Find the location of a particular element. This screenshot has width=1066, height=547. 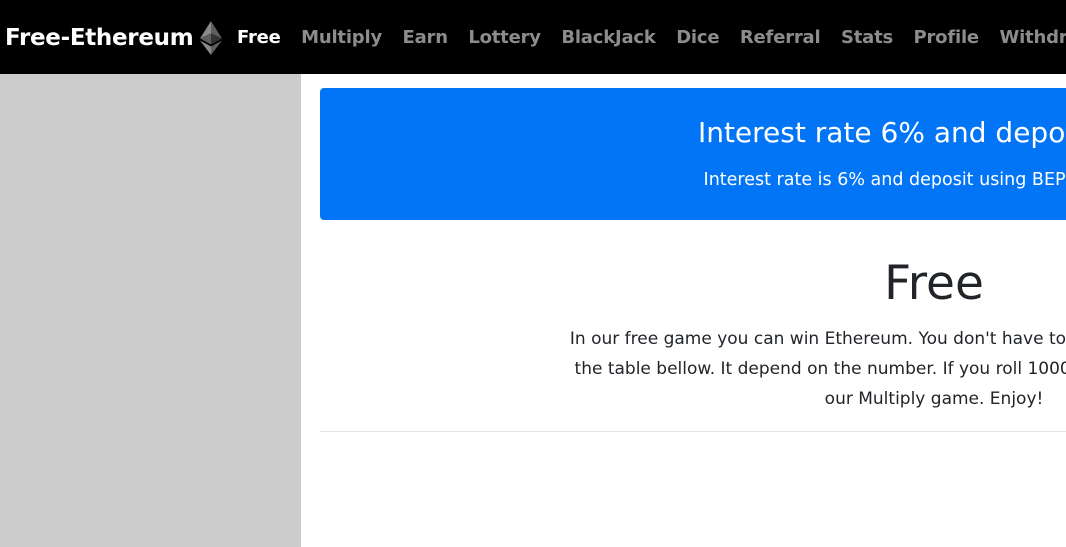

alert-title: Interest rate 6% and deposit by B is located at coordinates (881, 132).